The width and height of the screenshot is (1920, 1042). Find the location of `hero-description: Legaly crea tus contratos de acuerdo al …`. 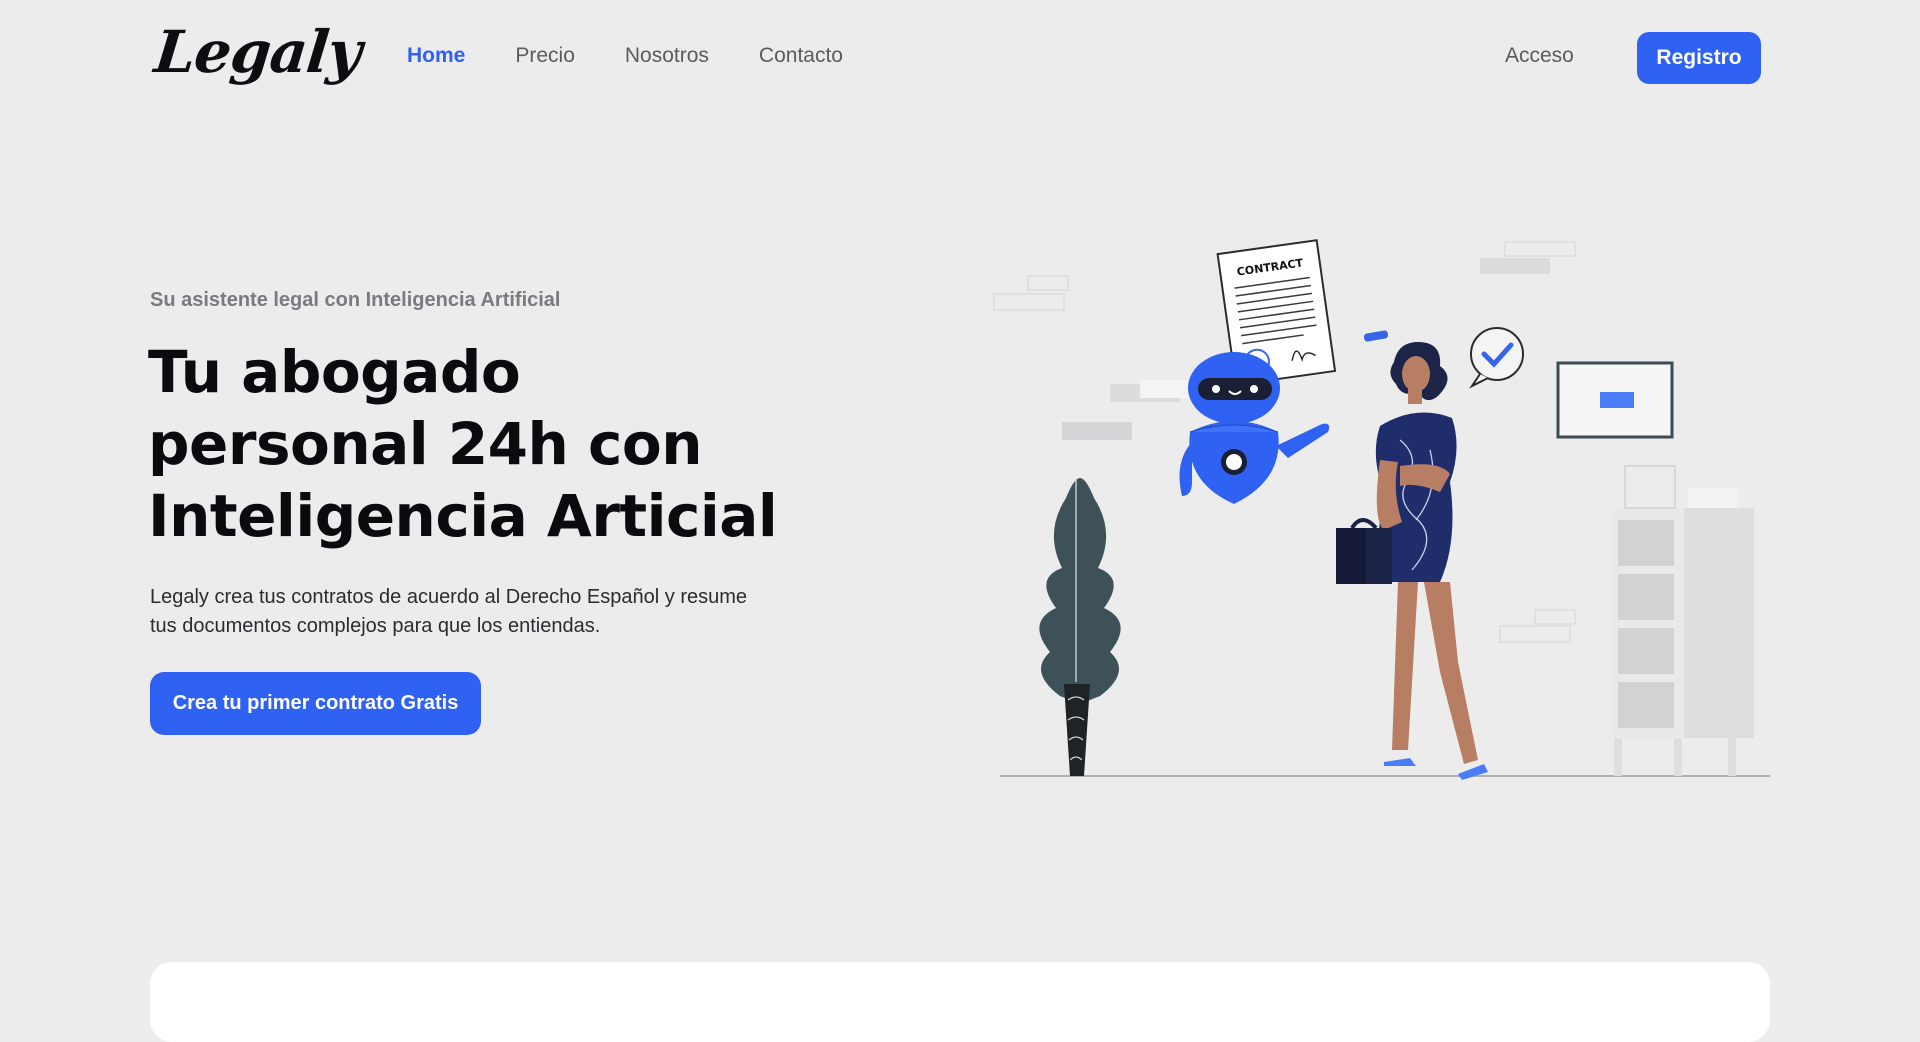

hero-description: Legaly crea tus contratos de acuerdo al … is located at coordinates (480, 612).